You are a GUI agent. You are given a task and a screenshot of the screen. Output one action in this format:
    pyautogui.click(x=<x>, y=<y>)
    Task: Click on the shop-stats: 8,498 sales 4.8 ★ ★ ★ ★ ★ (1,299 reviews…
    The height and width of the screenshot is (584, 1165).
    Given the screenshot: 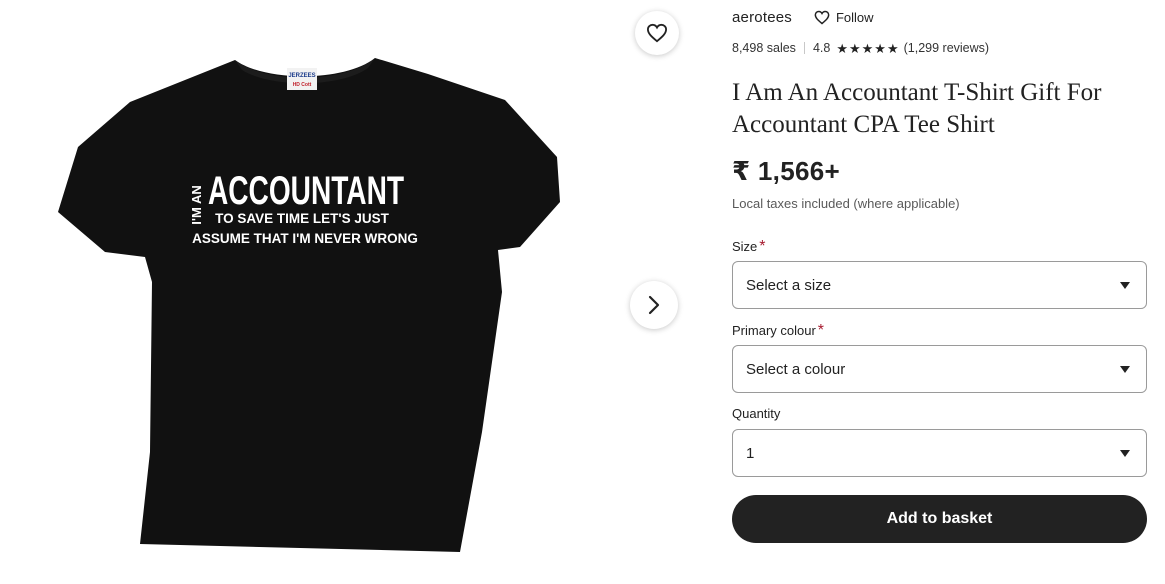 What is the action you would take?
    pyautogui.click(x=860, y=48)
    